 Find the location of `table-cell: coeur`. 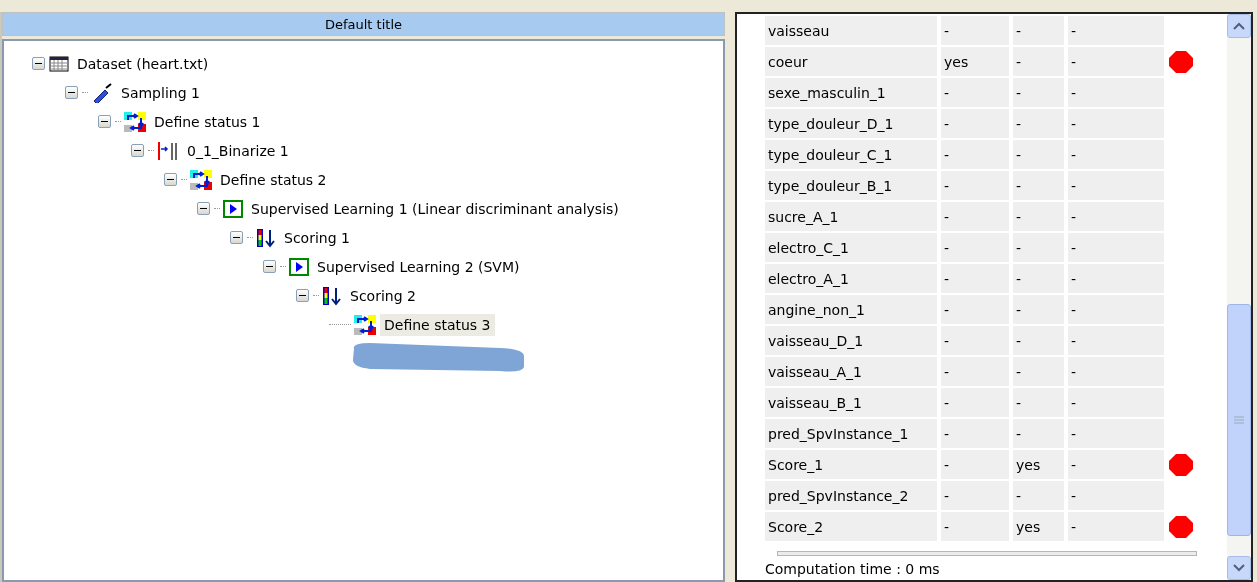

table-cell: coeur is located at coordinates (851, 61).